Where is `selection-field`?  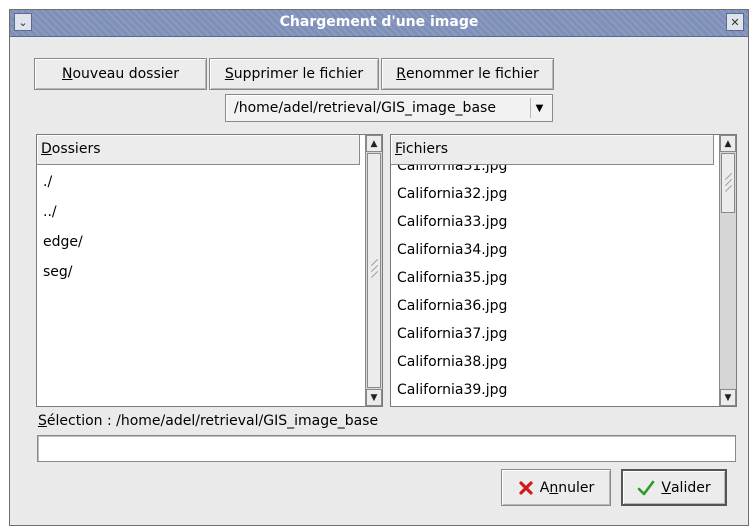
selection-field is located at coordinates (386, 448).